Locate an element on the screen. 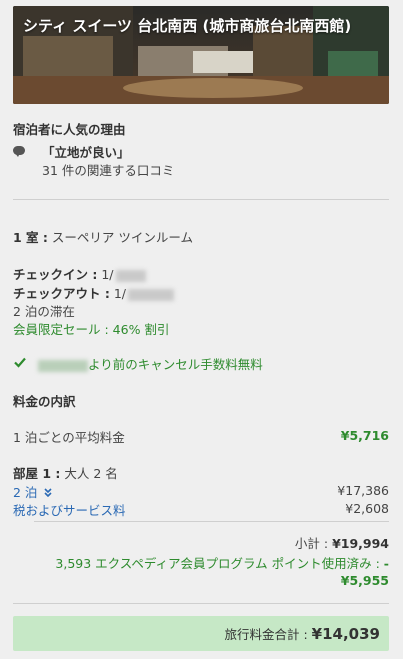 The width and height of the screenshot is (403, 659). checkin-label: チェックイン : is located at coordinates (55, 274).